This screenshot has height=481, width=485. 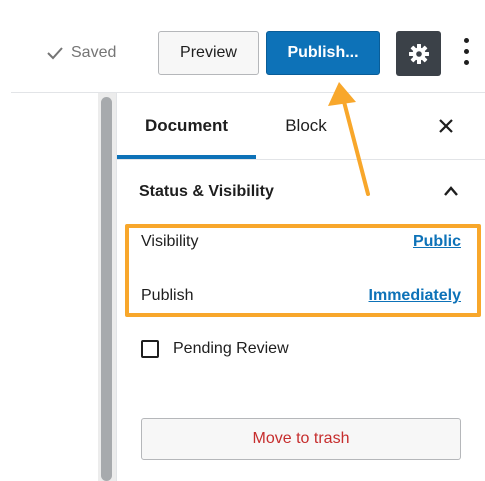 What do you see at coordinates (467, 54) in the screenshot?
I see `more-vertical-icon` at bounding box center [467, 54].